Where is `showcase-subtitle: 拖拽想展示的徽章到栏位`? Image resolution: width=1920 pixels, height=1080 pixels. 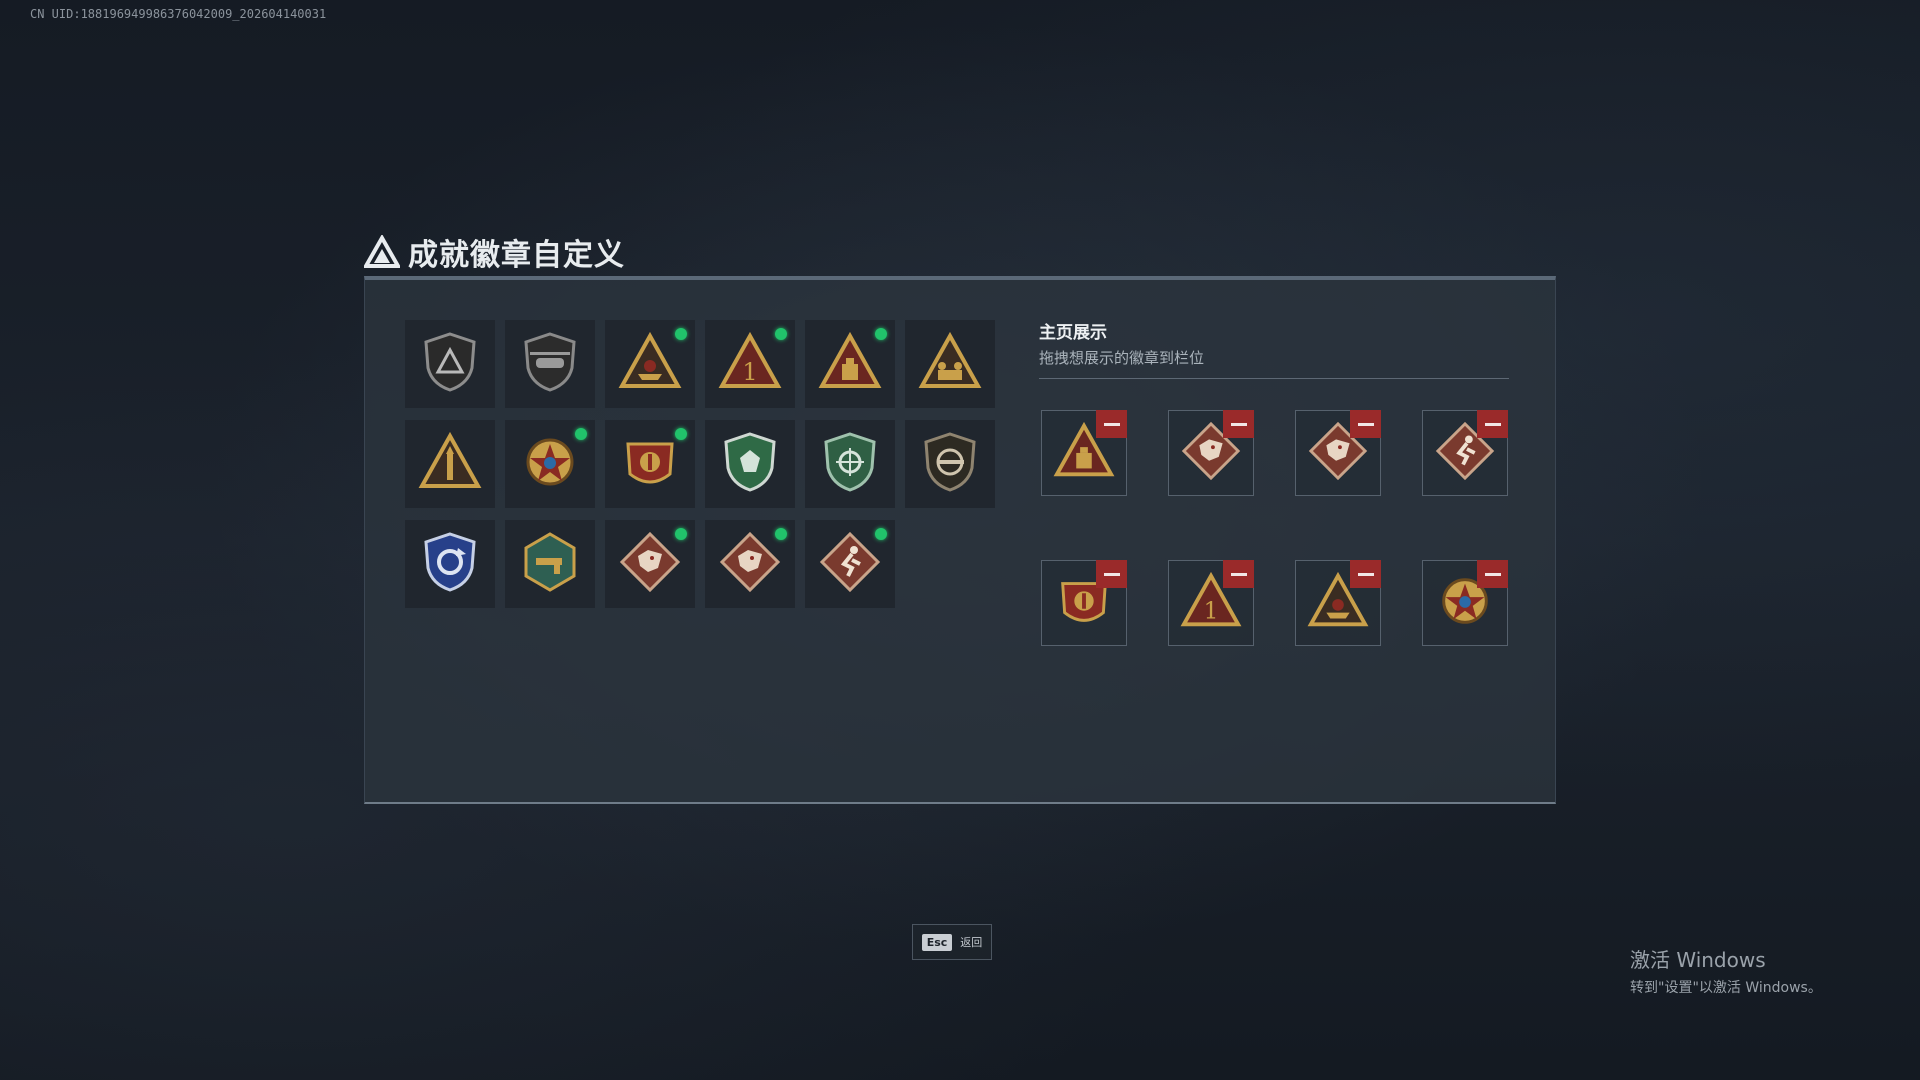 showcase-subtitle: 拖拽想展示的徽章到栏位 is located at coordinates (1122, 358).